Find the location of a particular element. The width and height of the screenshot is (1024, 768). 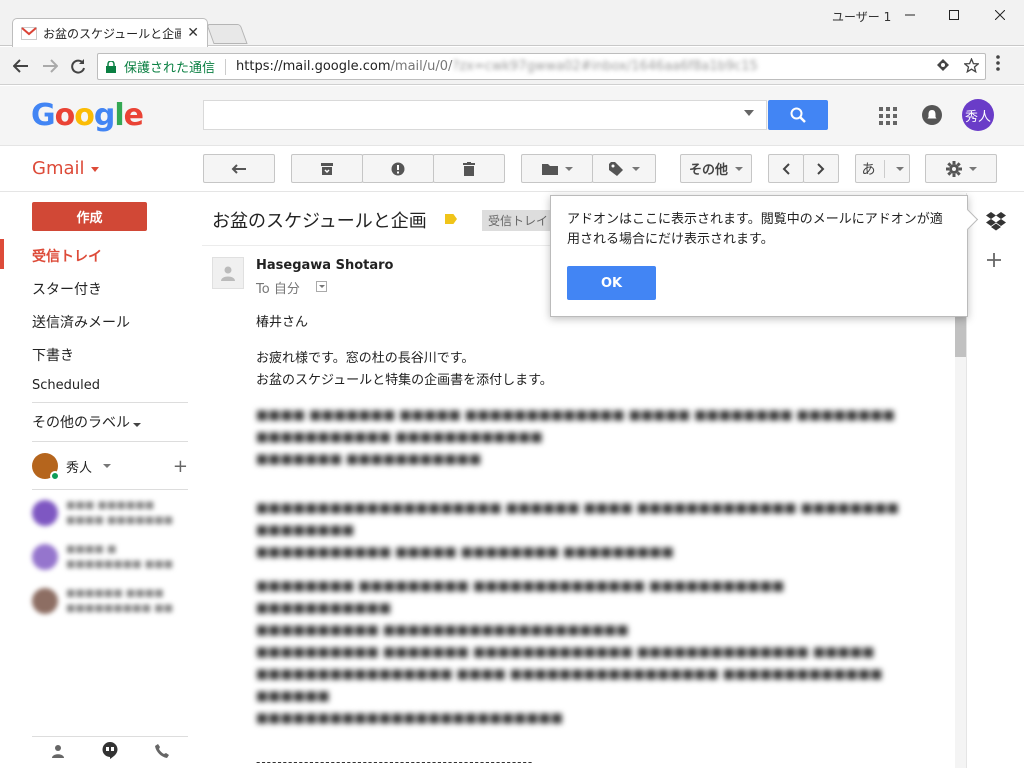

gear-icon is located at coordinates (953, 168).